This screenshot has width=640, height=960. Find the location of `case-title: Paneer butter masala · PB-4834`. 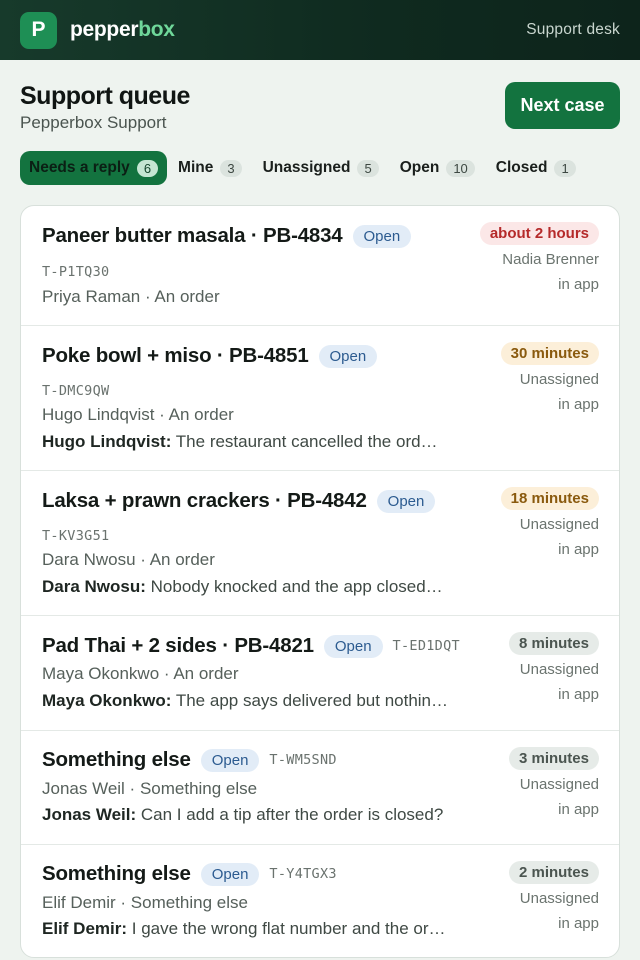

case-title: Paneer butter masala · PB-4834 is located at coordinates (192, 235).